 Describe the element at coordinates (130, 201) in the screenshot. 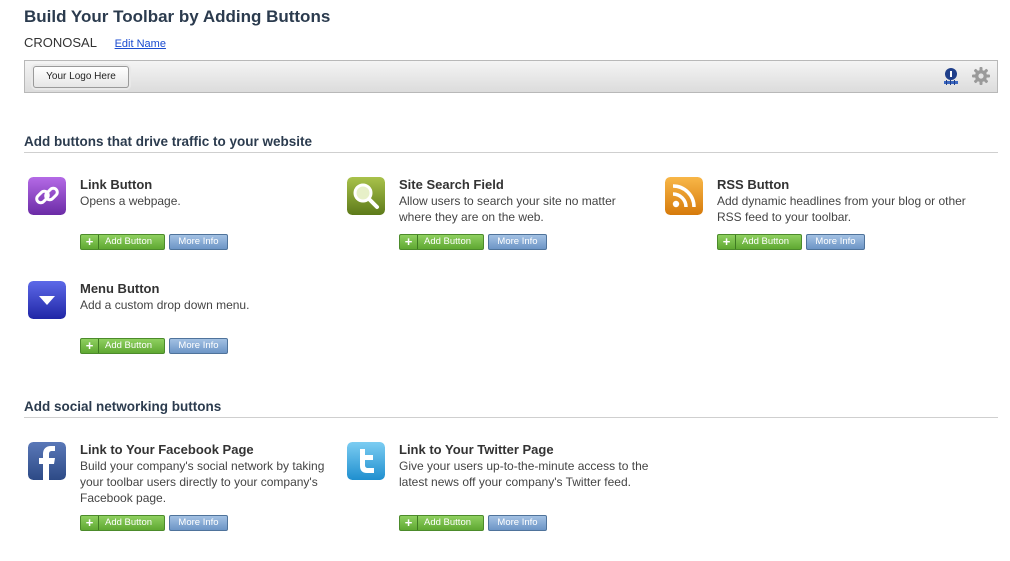

I see `item-description: Opens a webpage.` at that location.